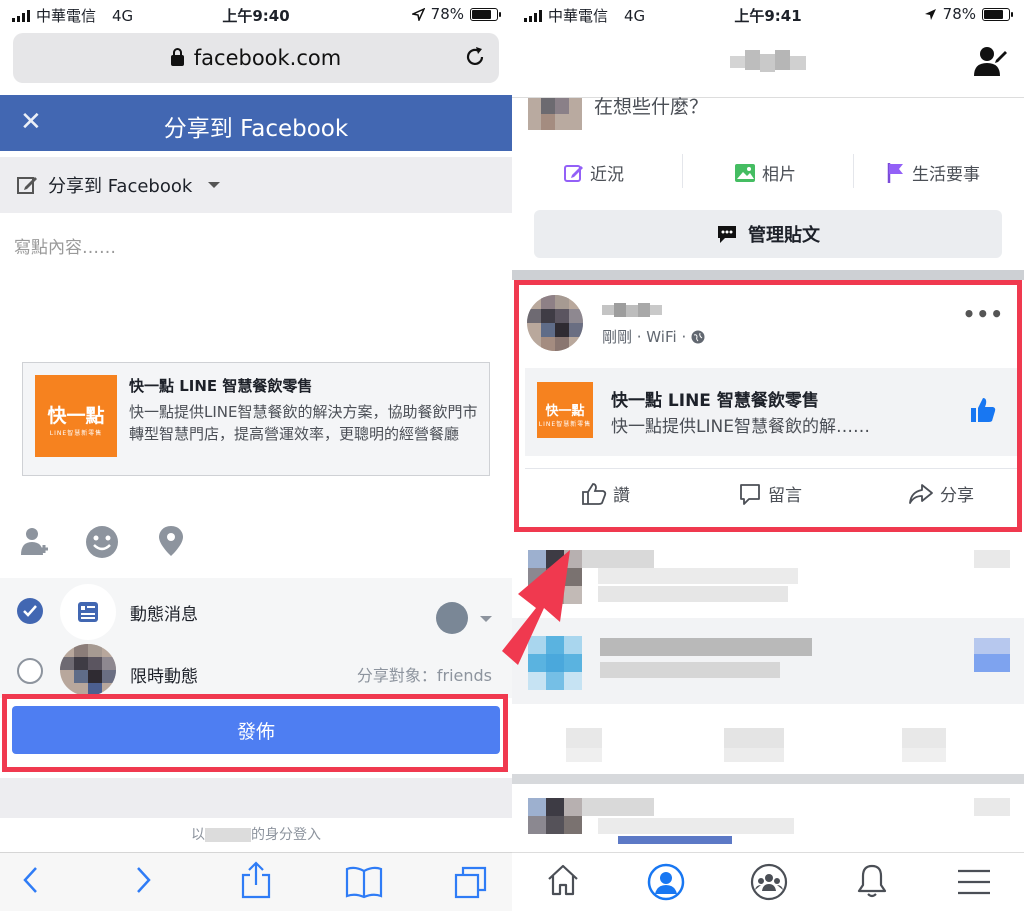 Image resolution: width=1024 pixels, height=911 pixels. Describe the element at coordinates (536, 607) in the screenshot. I see `annotation-arrow` at that location.